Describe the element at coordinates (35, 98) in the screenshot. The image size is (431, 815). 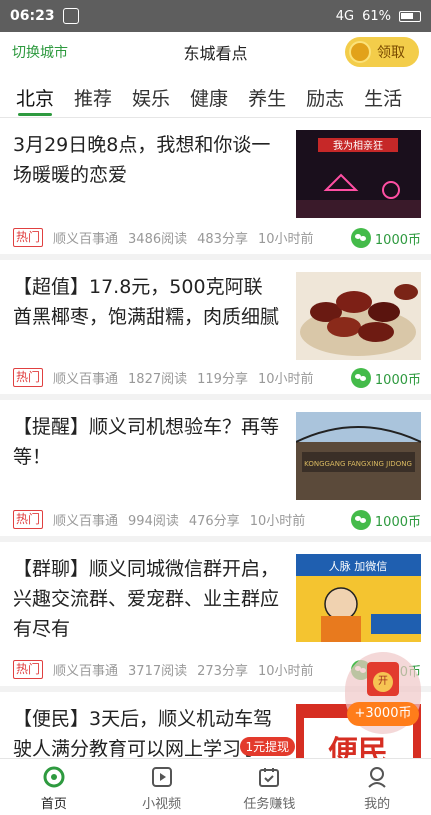
I see `tab-beijing: 北京` at that location.